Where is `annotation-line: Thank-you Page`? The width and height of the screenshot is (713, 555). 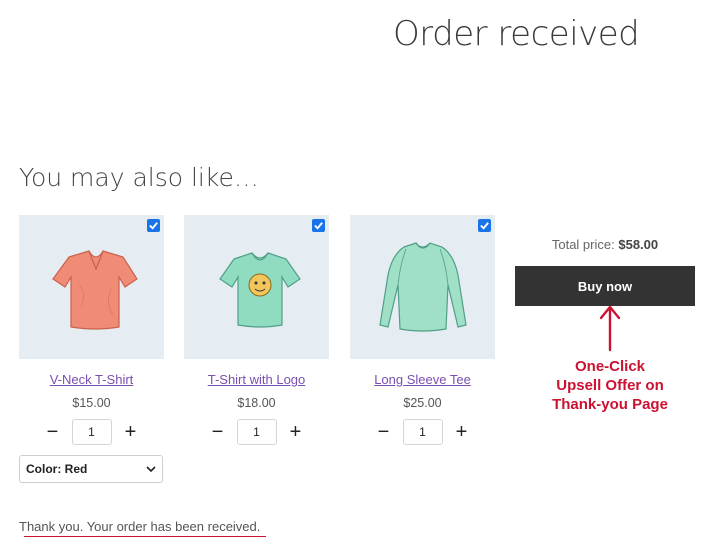 annotation-line: Thank-you Page is located at coordinates (610, 404).